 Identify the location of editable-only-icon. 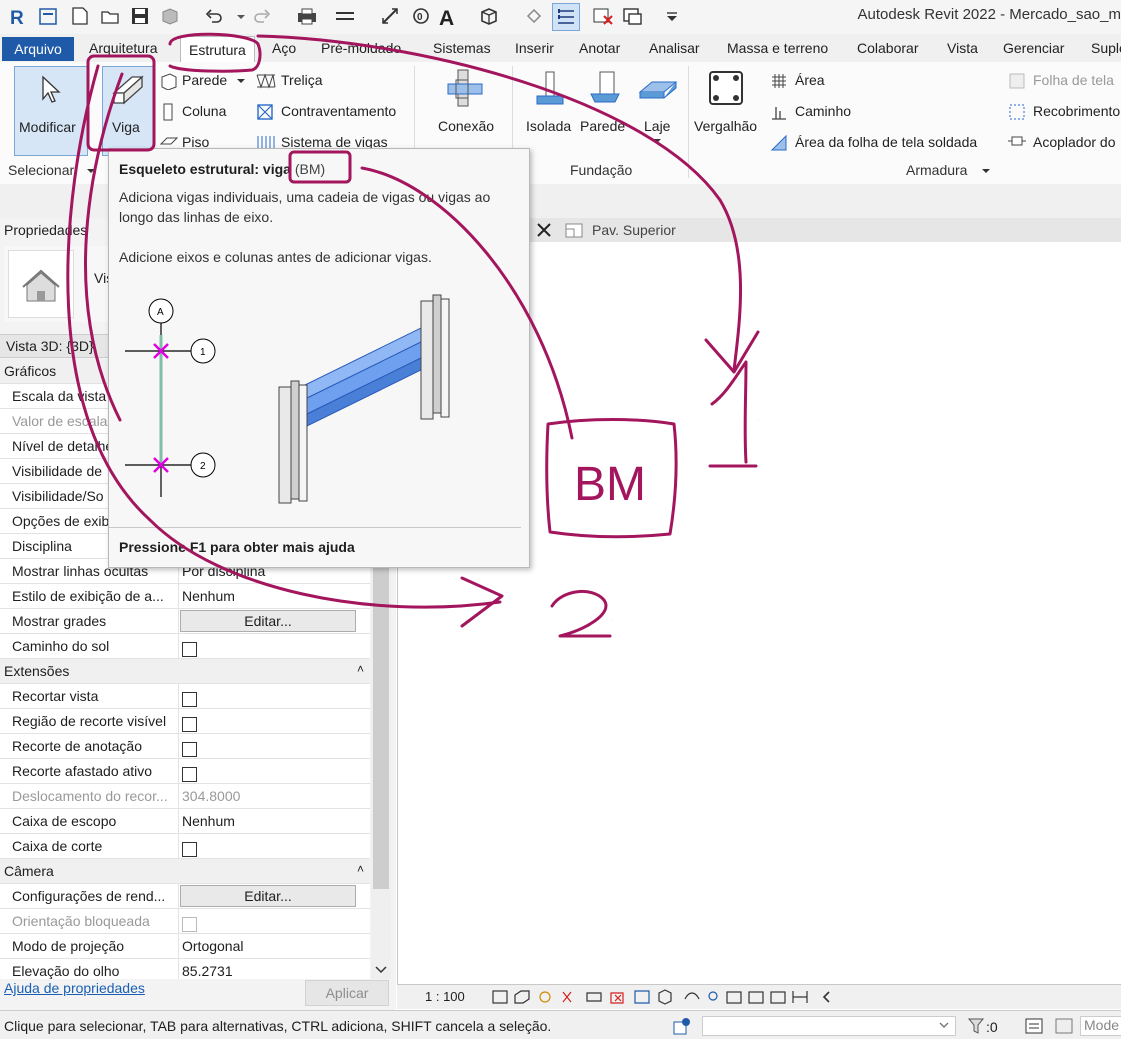
(1034, 1026).